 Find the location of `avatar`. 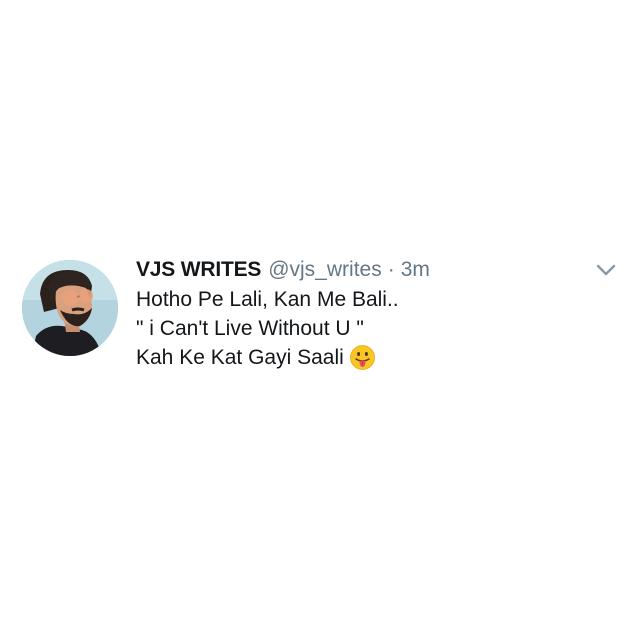

avatar is located at coordinates (70, 308).